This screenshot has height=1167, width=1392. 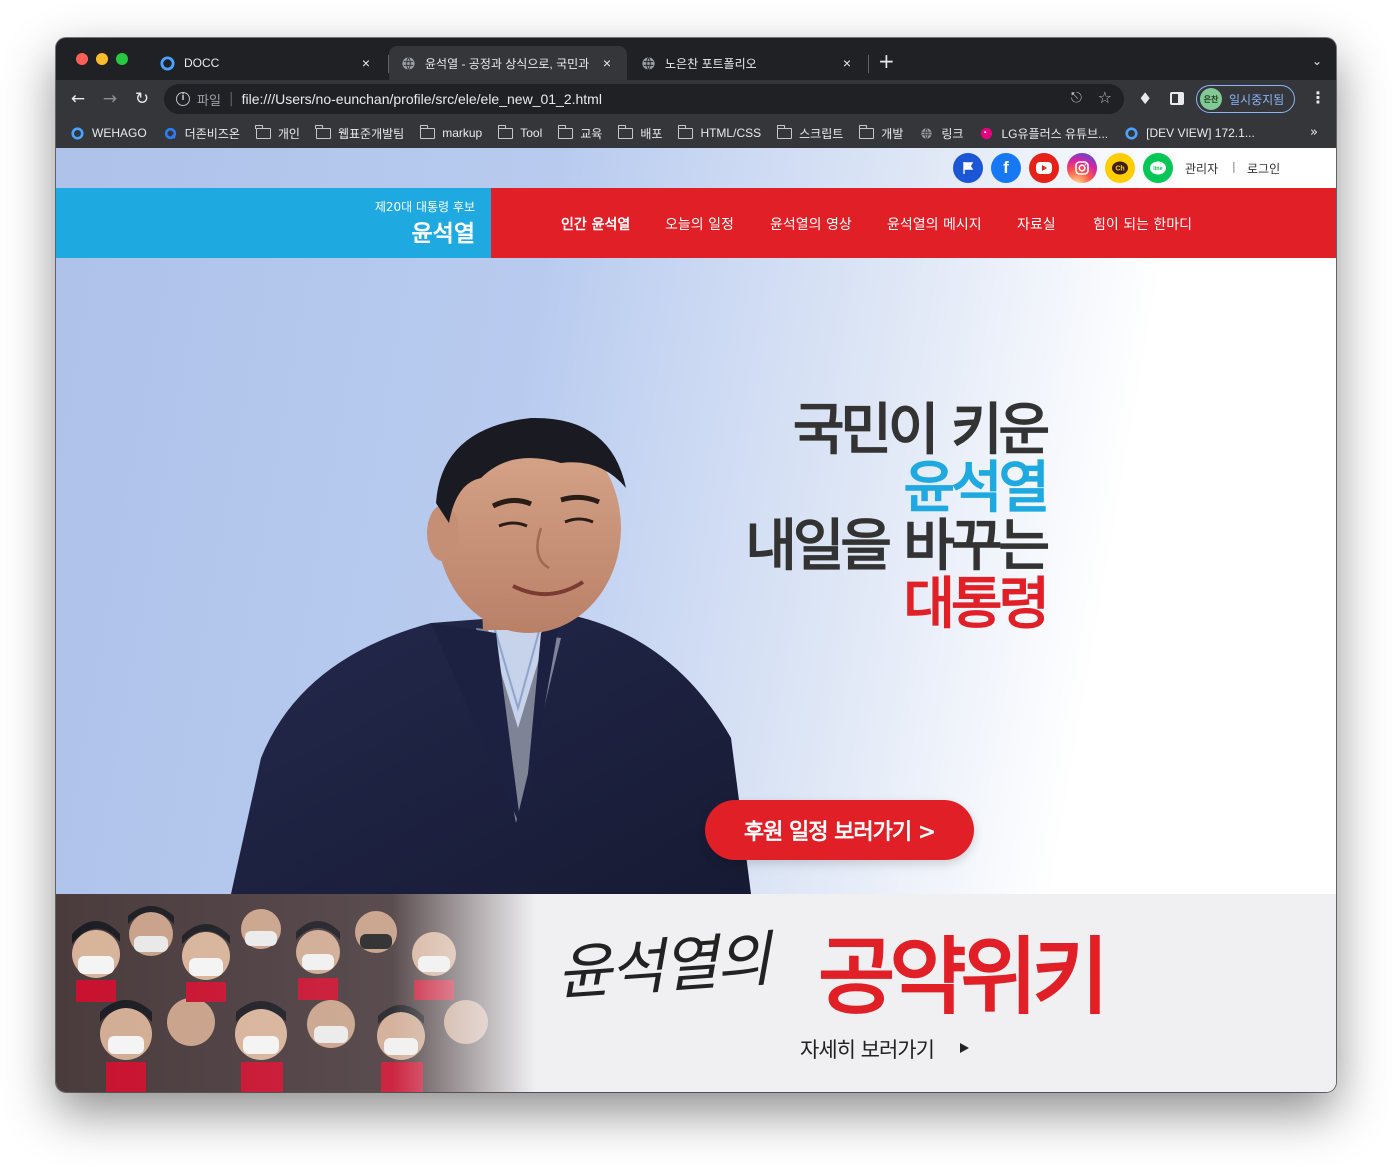 I want to click on play-arrow-icon, so click(x=964, y=1048).